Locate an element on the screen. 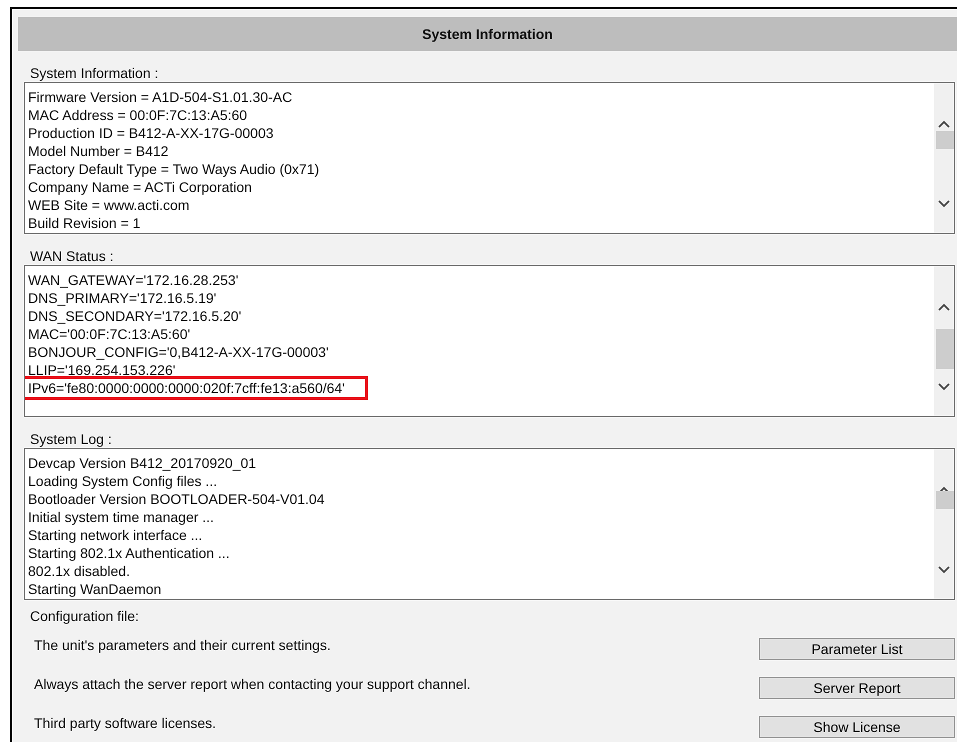 Image resolution: width=957 pixels, height=742 pixels. section-label: System Information : is located at coordinates (94, 73).